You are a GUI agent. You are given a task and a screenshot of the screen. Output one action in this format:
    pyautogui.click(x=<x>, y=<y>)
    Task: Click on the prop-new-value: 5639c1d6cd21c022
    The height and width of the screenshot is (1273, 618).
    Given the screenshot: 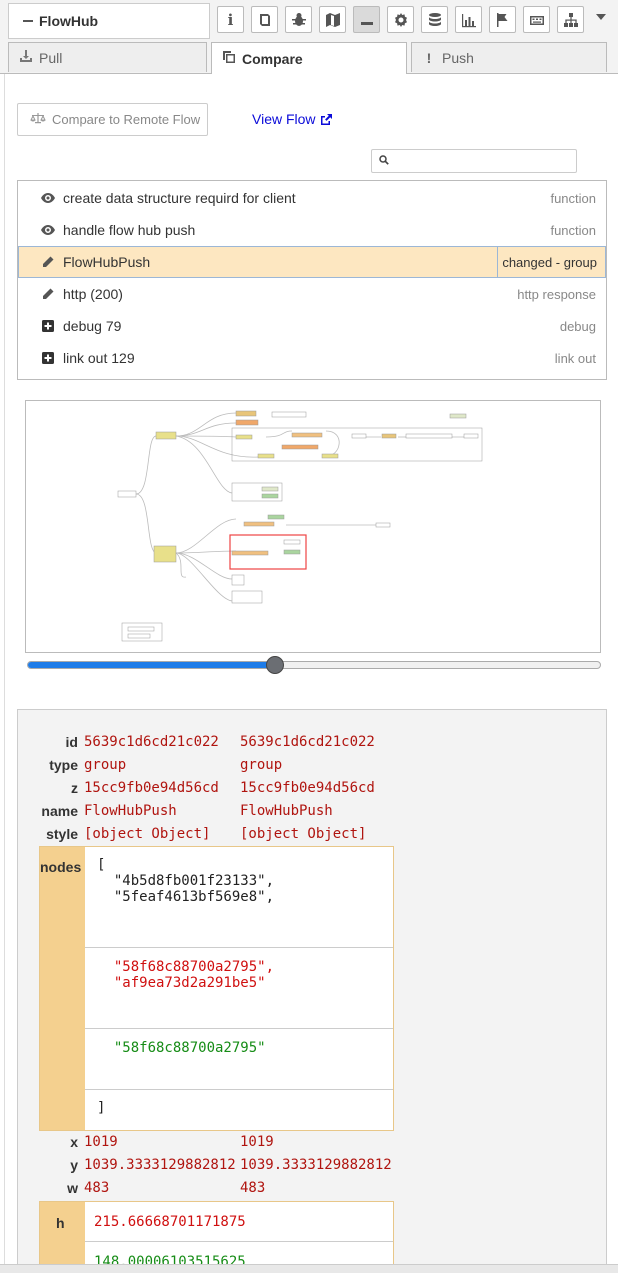 What is the action you would take?
    pyautogui.click(x=307, y=742)
    